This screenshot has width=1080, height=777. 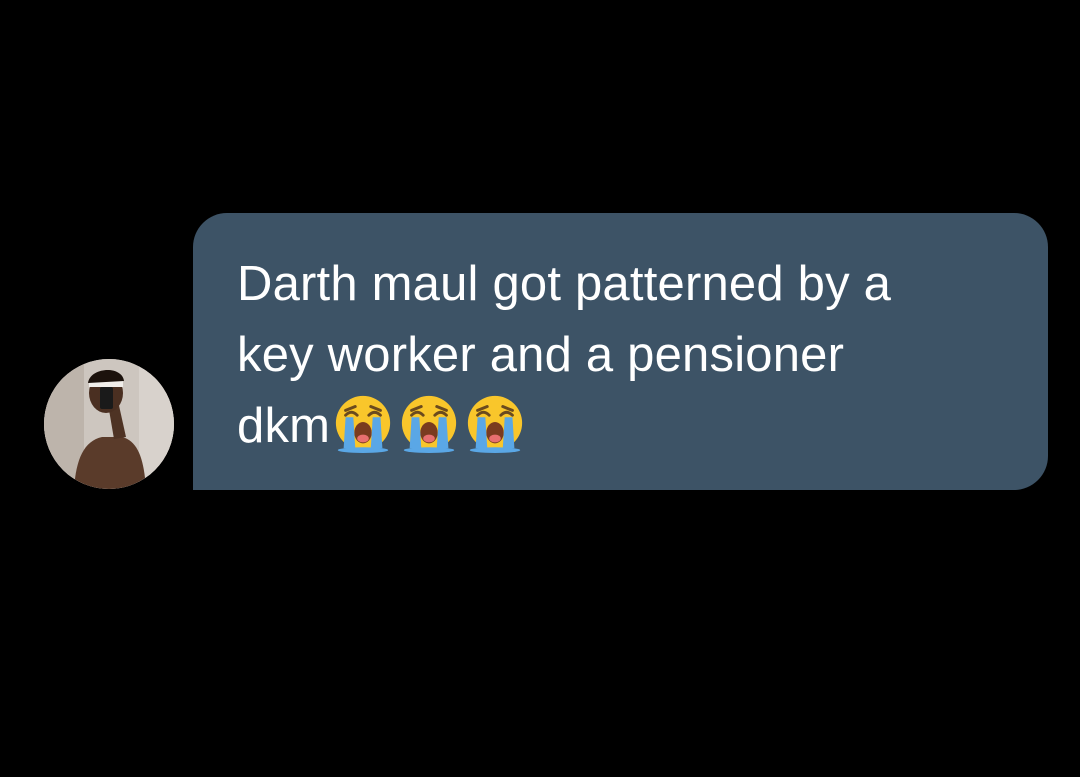 What do you see at coordinates (622, 426) in the screenshot?
I see `message-line-3: dkm` at bounding box center [622, 426].